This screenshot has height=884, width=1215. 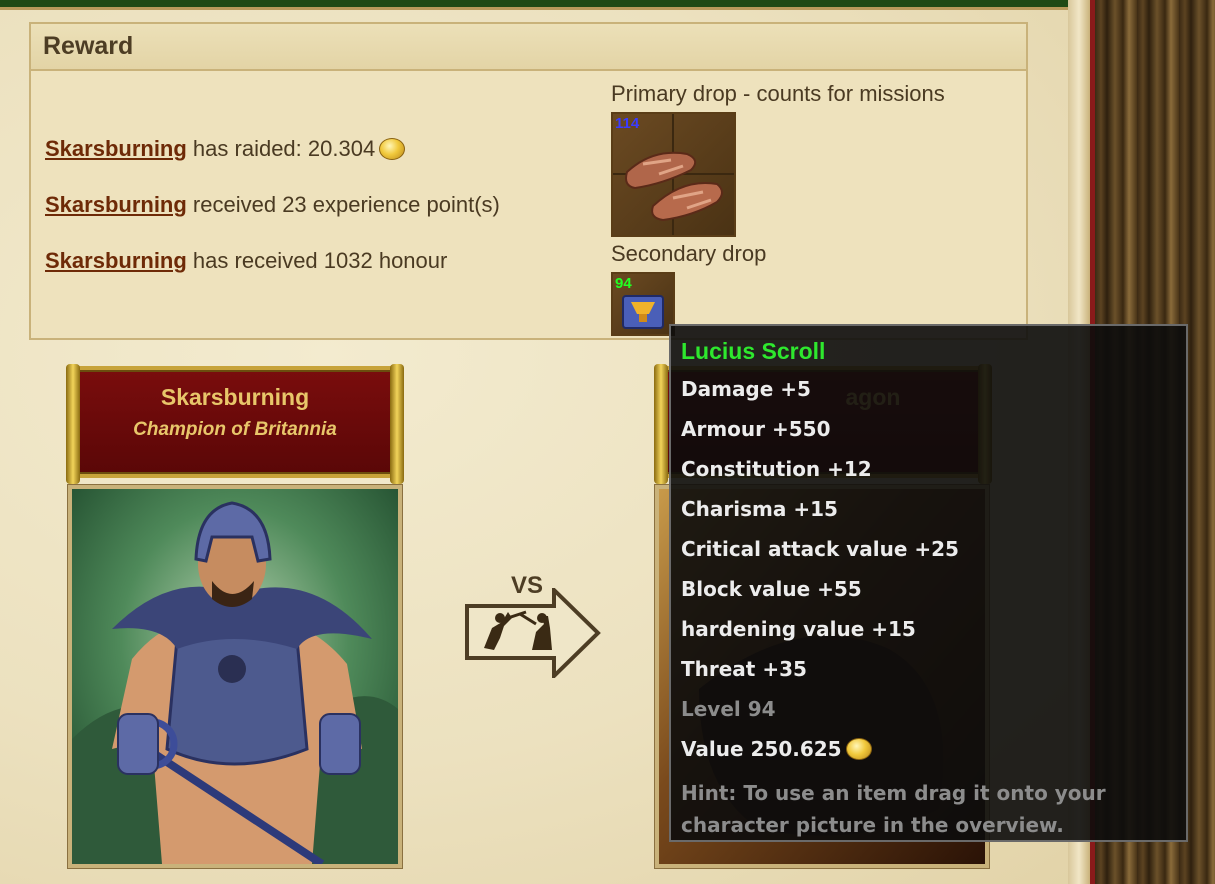 I want to click on top-bar, so click(x=534, y=5).